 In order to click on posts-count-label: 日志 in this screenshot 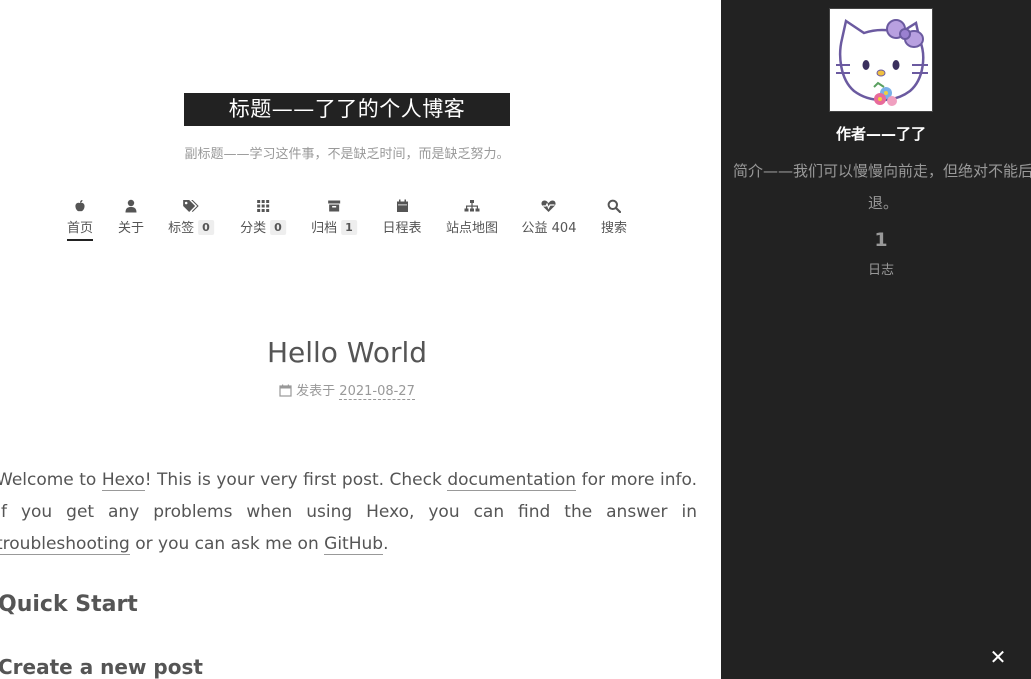, I will do `click(876, 268)`.